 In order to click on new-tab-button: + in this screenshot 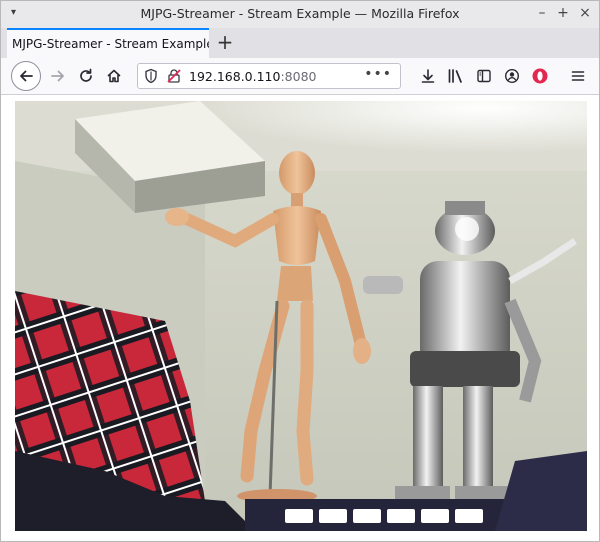, I will do `click(225, 42)`.